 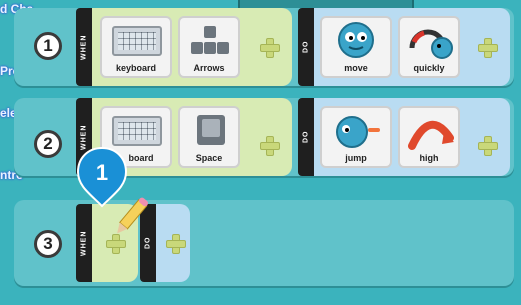 What do you see at coordinates (356, 40) in the screenshot?
I see `character-move-icon` at bounding box center [356, 40].